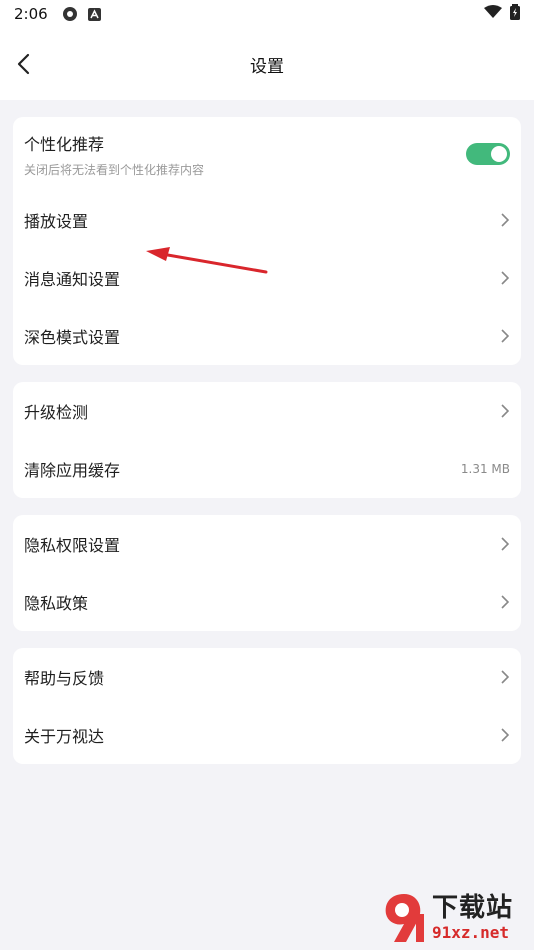 The image size is (534, 950). Describe the element at coordinates (56, 412) in the screenshot. I see `row-label: 升级检测` at that location.